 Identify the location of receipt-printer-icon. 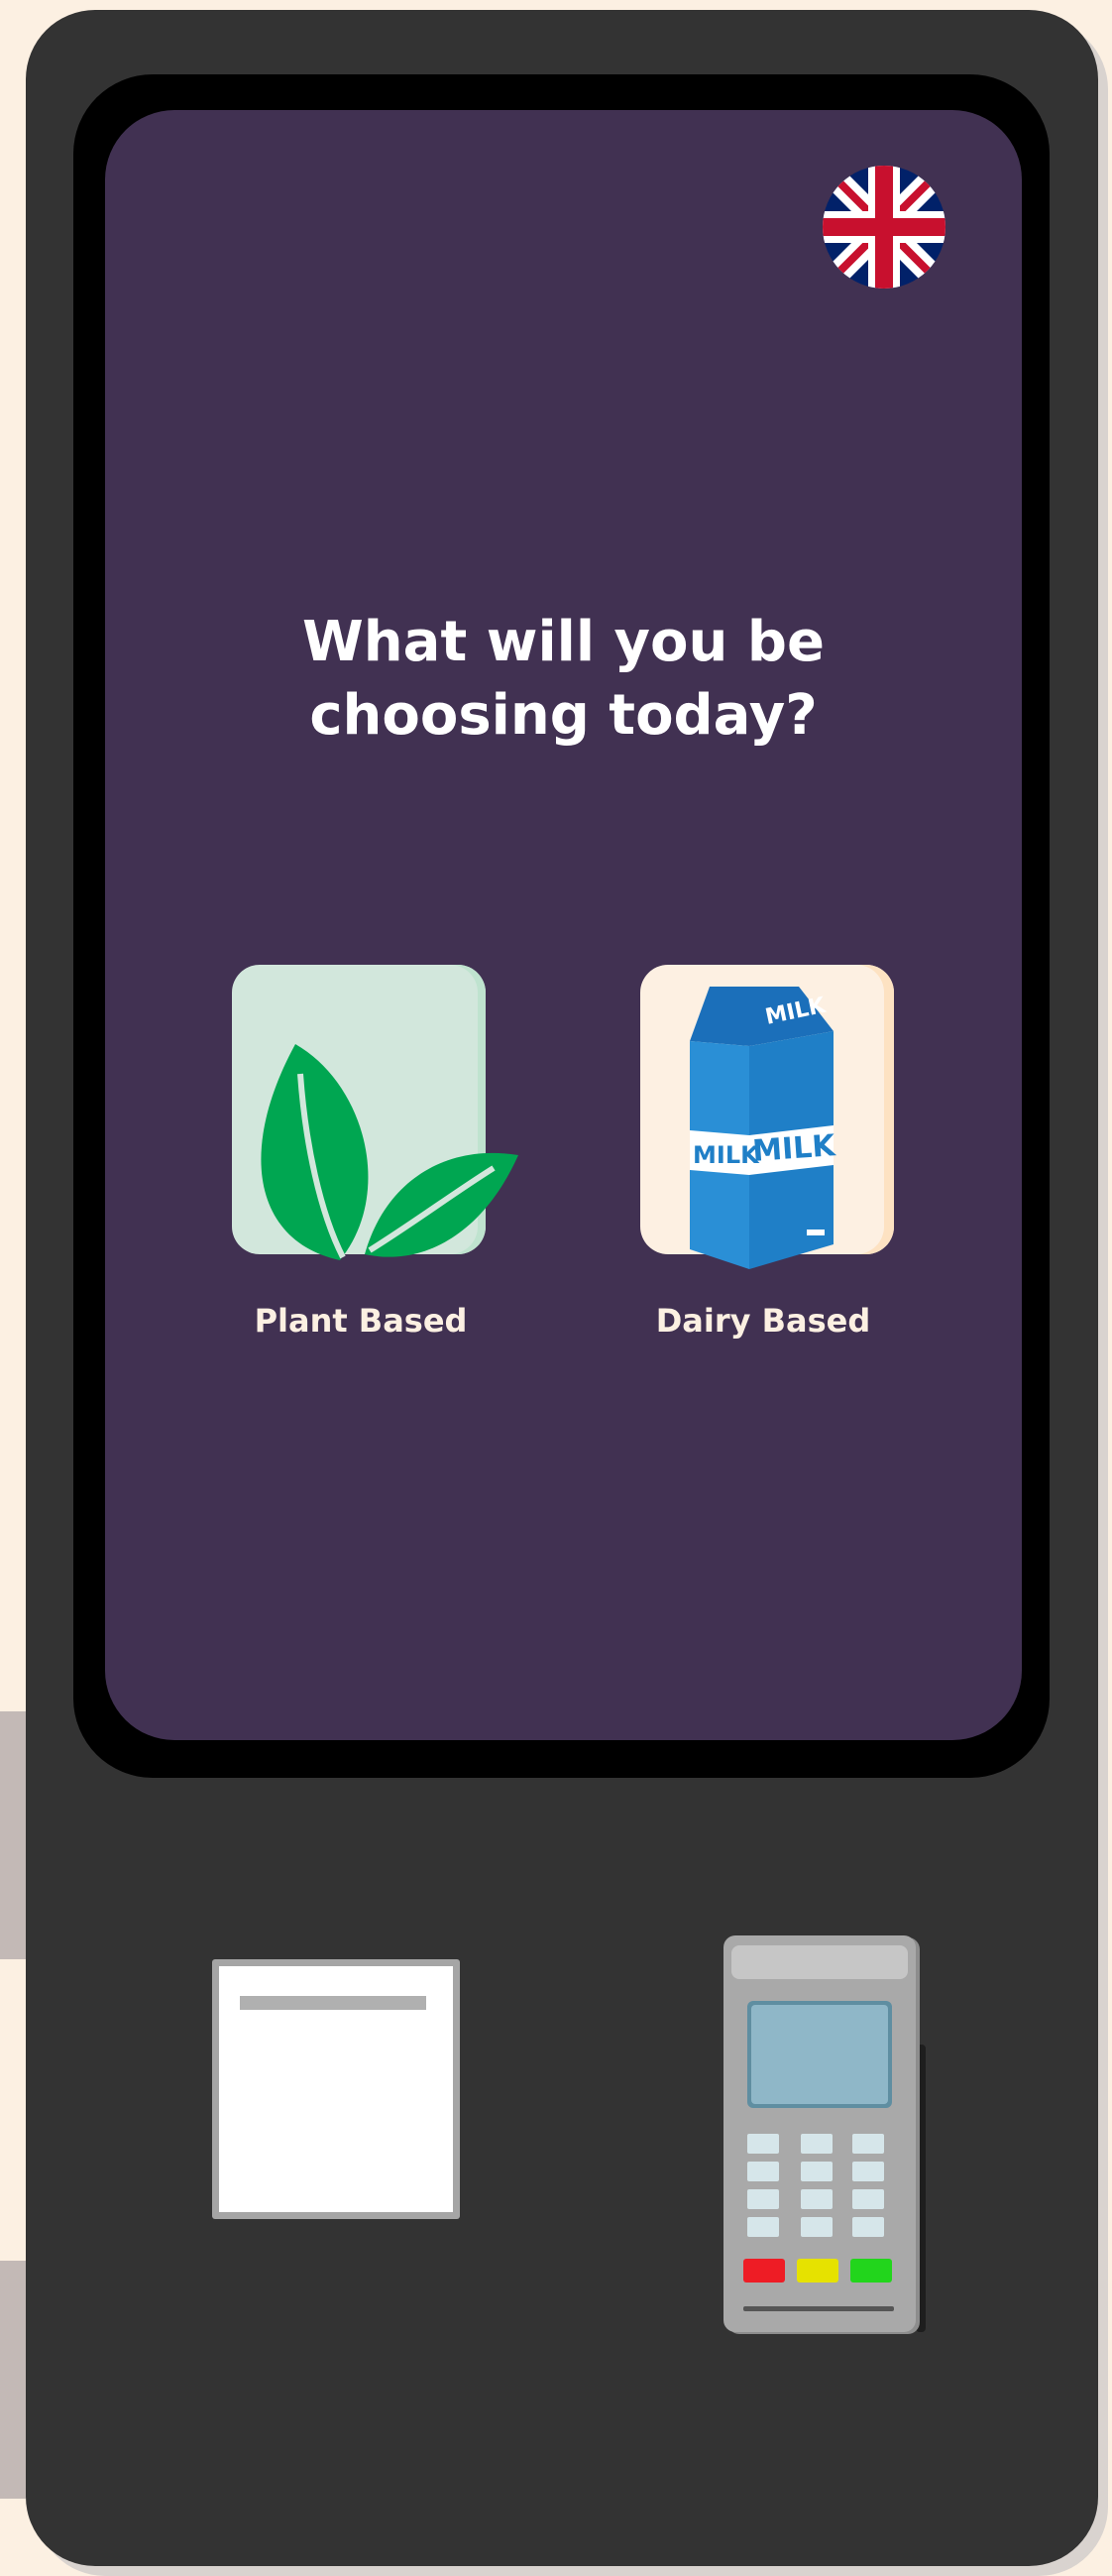
(336, 2089).